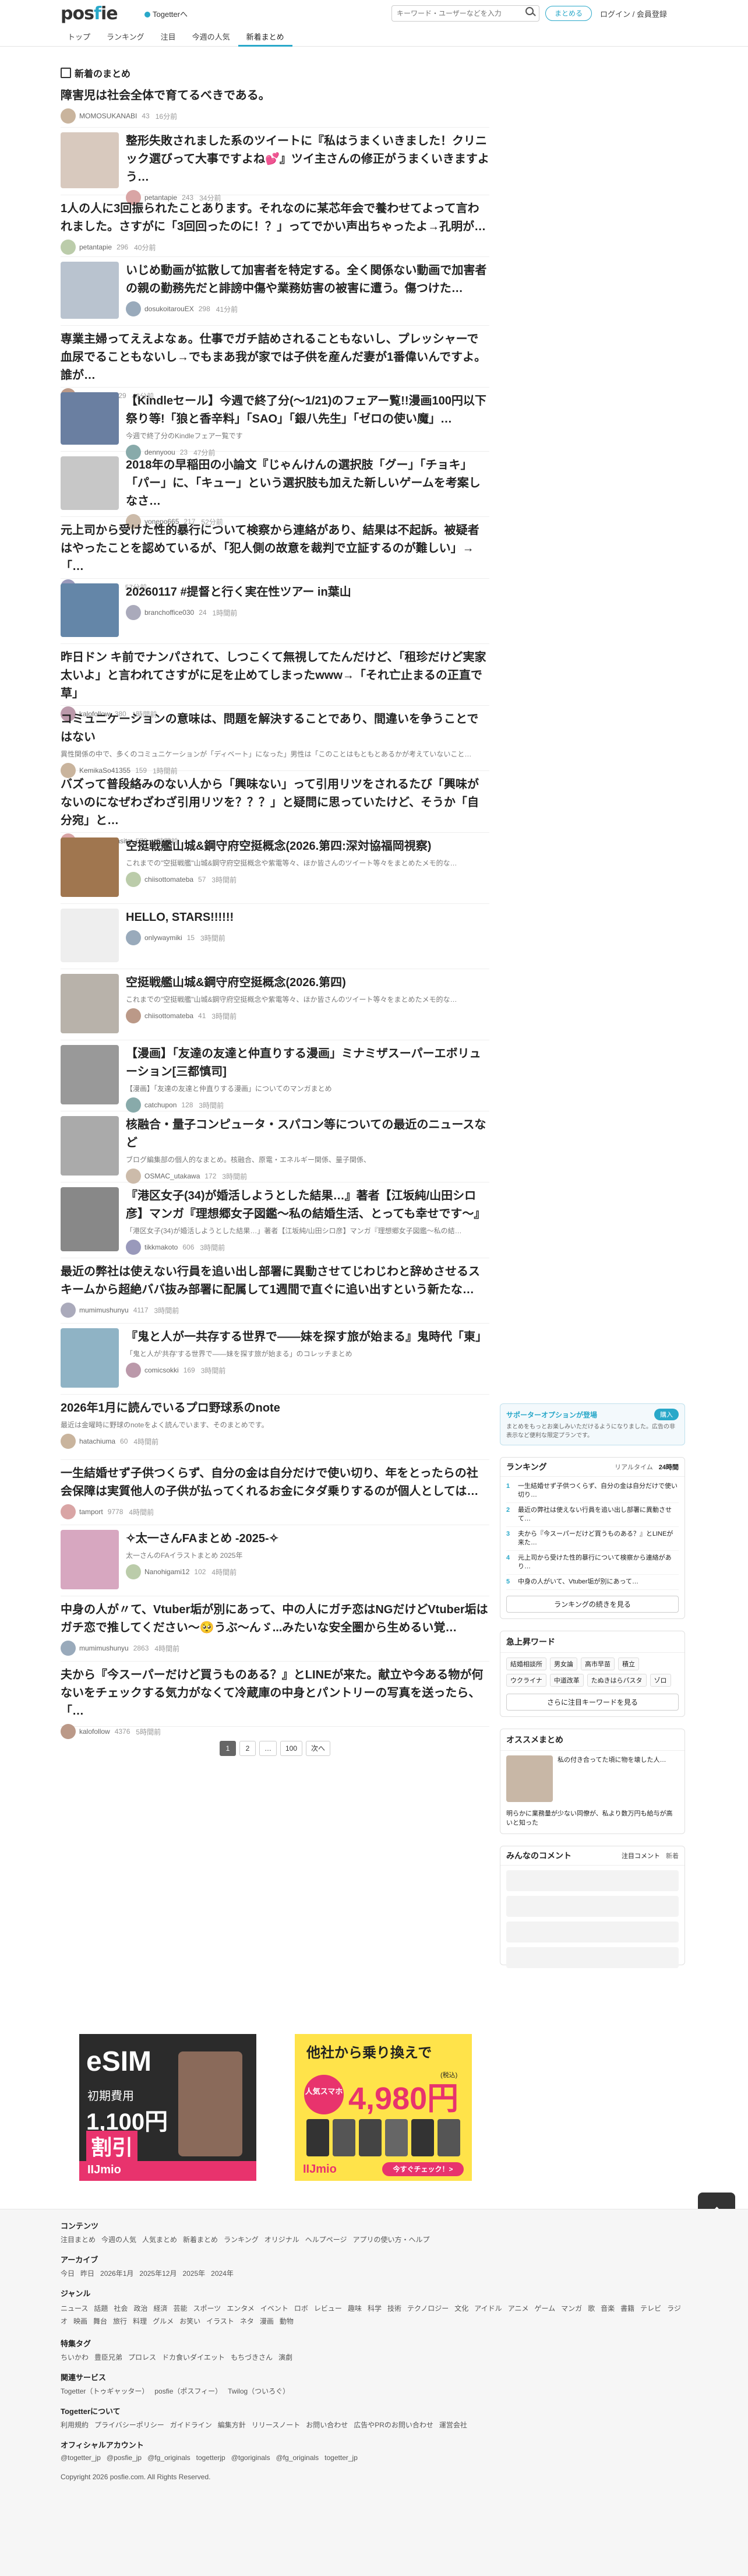 The height and width of the screenshot is (2576, 748). What do you see at coordinates (200, 2240) in the screenshot?
I see `footer-link: 新着まとめ` at bounding box center [200, 2240].